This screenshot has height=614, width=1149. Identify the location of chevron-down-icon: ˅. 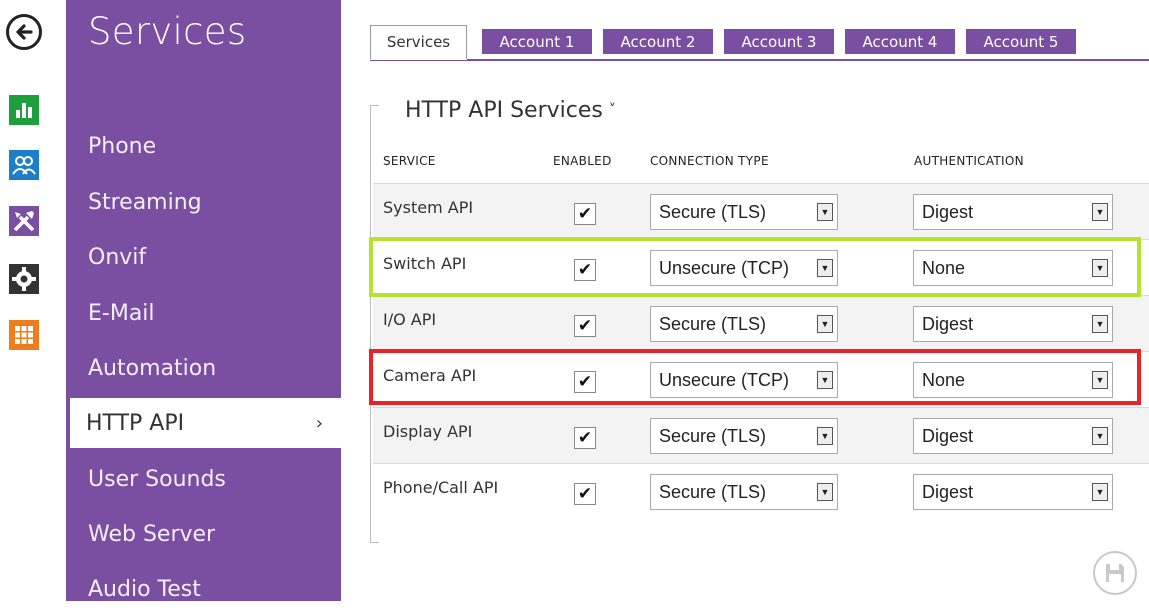
(612, 110).